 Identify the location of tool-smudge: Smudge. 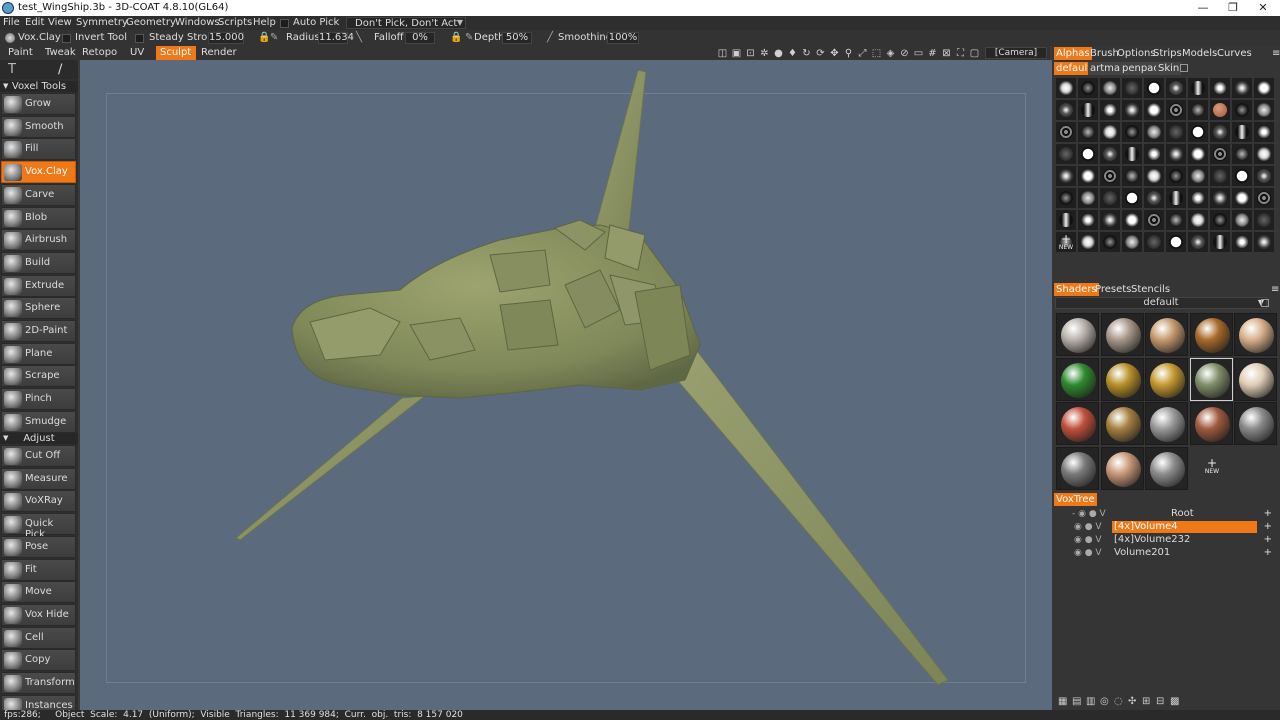
(38, 421).